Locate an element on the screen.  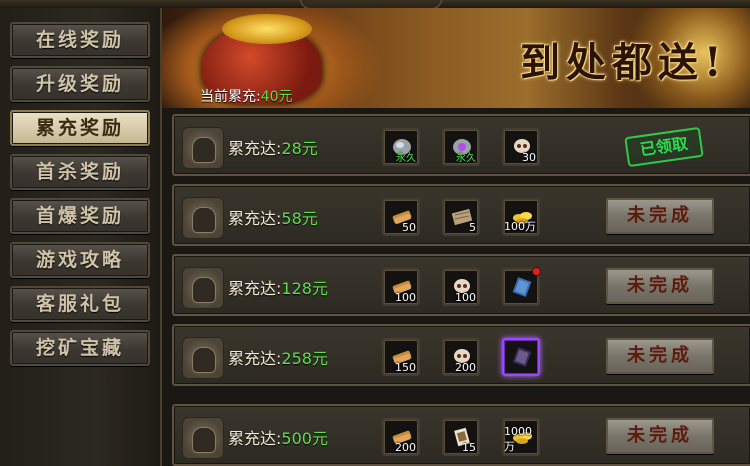
reward-item-slot: 30 is located at coordinates (521, 147).